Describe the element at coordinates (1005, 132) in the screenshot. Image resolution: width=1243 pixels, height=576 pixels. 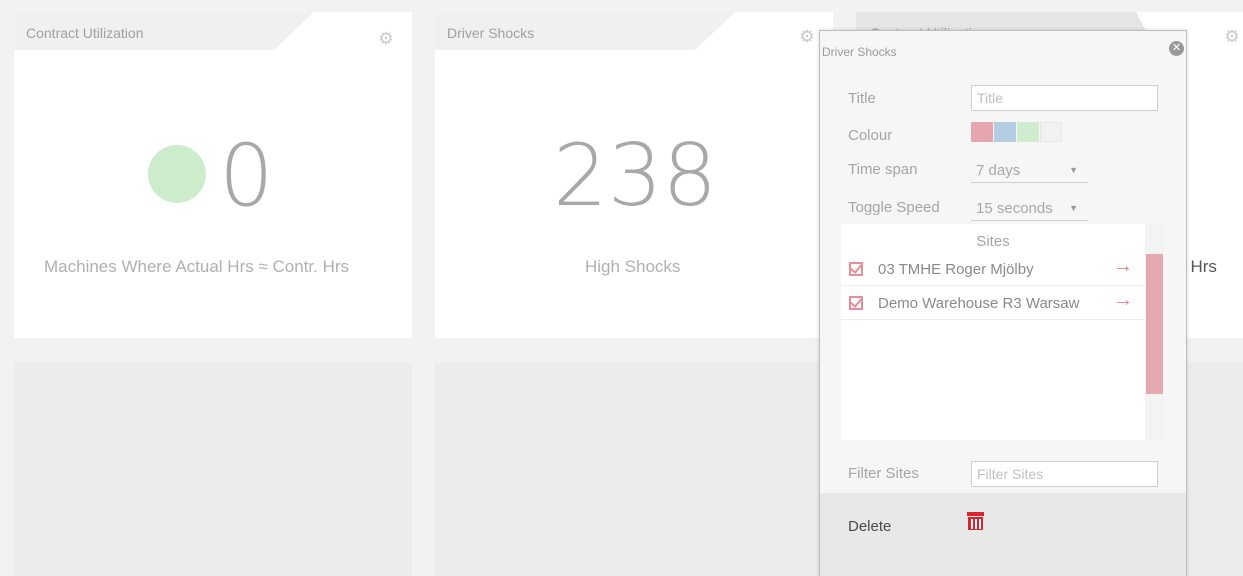
I see `colour-swatch-blue` at that location.